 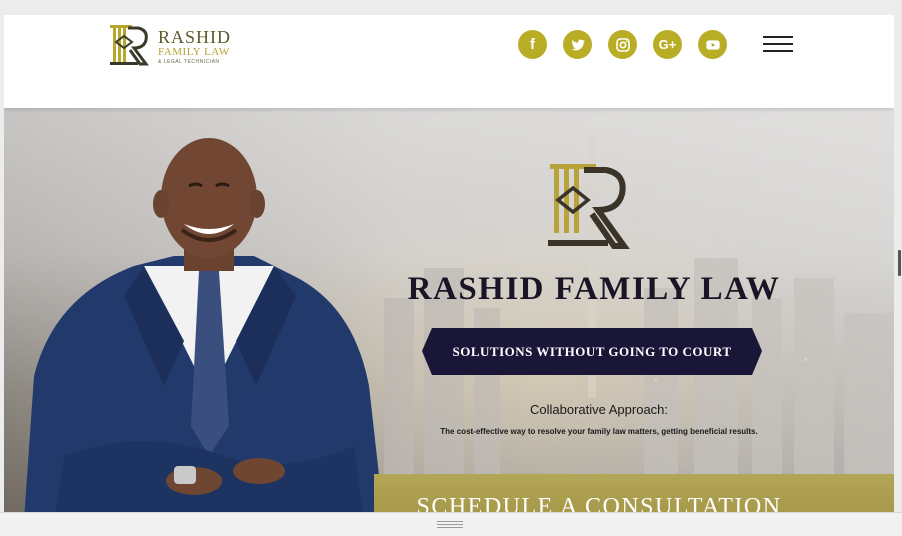 I want to click on social-links: f G+, so click(x=630, y=44).